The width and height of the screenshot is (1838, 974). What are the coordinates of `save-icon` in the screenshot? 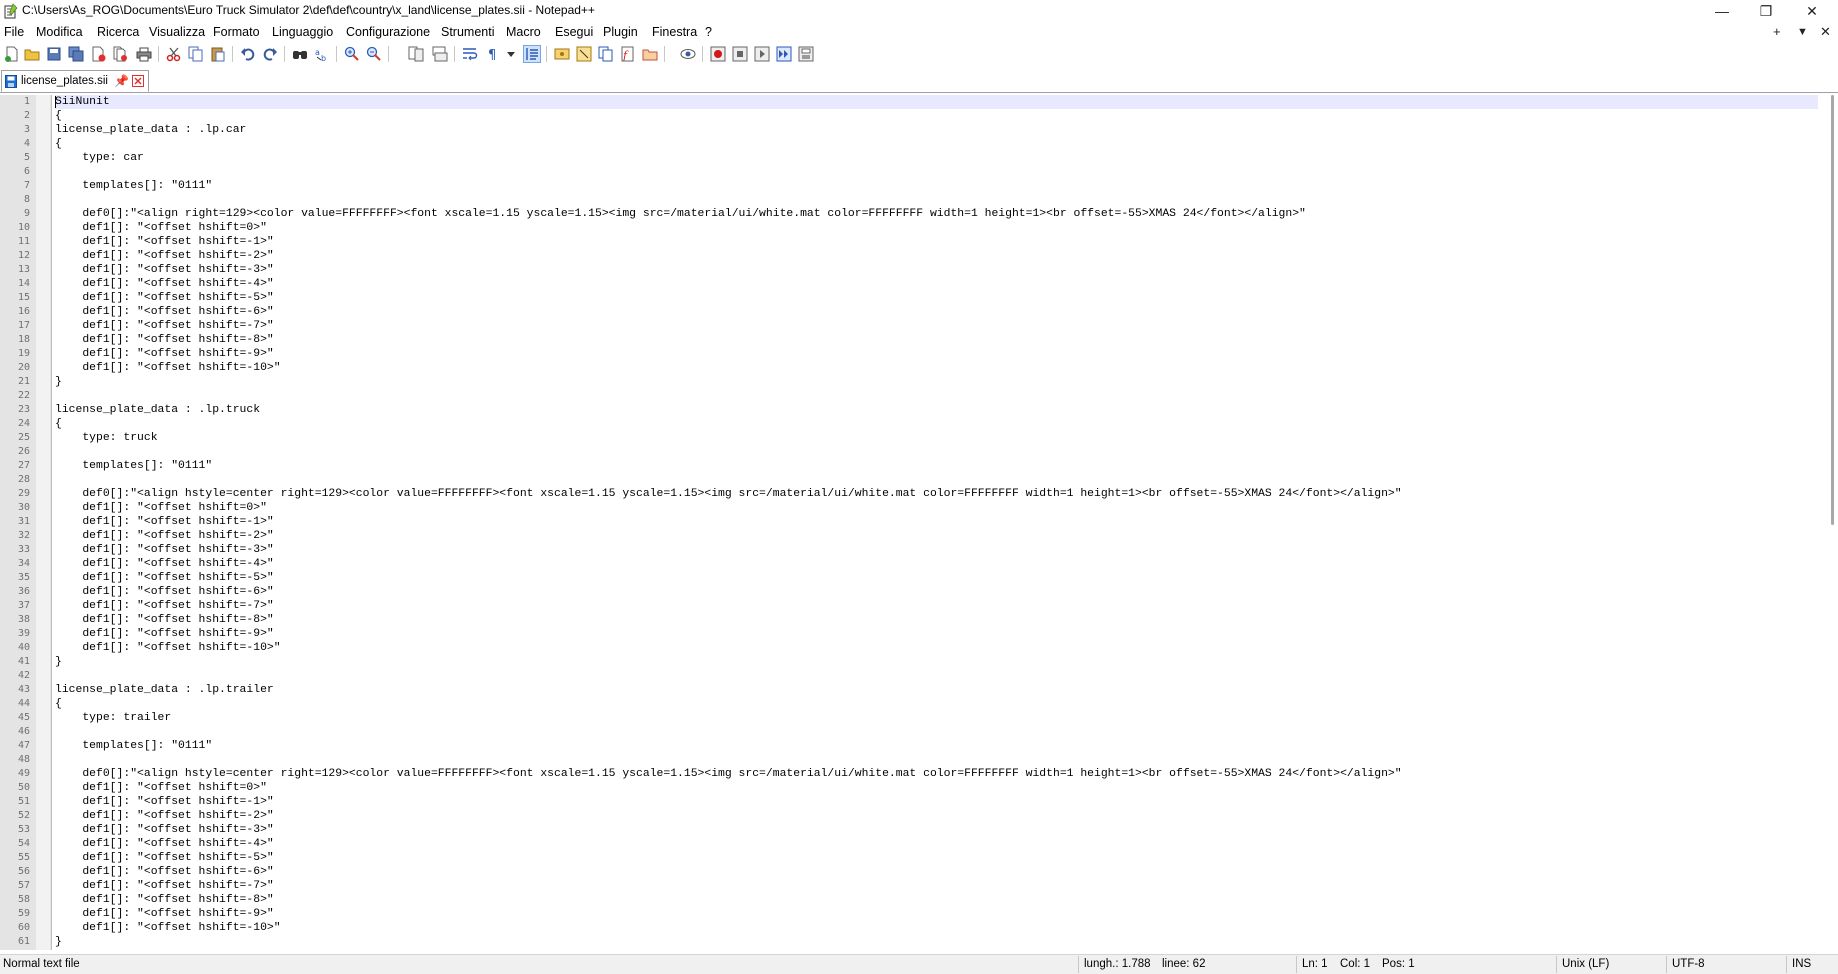 It's located at (54, 54).